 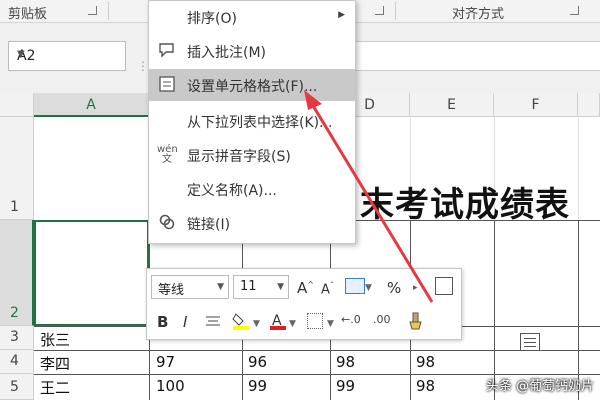 I want to click on annotation-arrow, so click(x=369, y=196).